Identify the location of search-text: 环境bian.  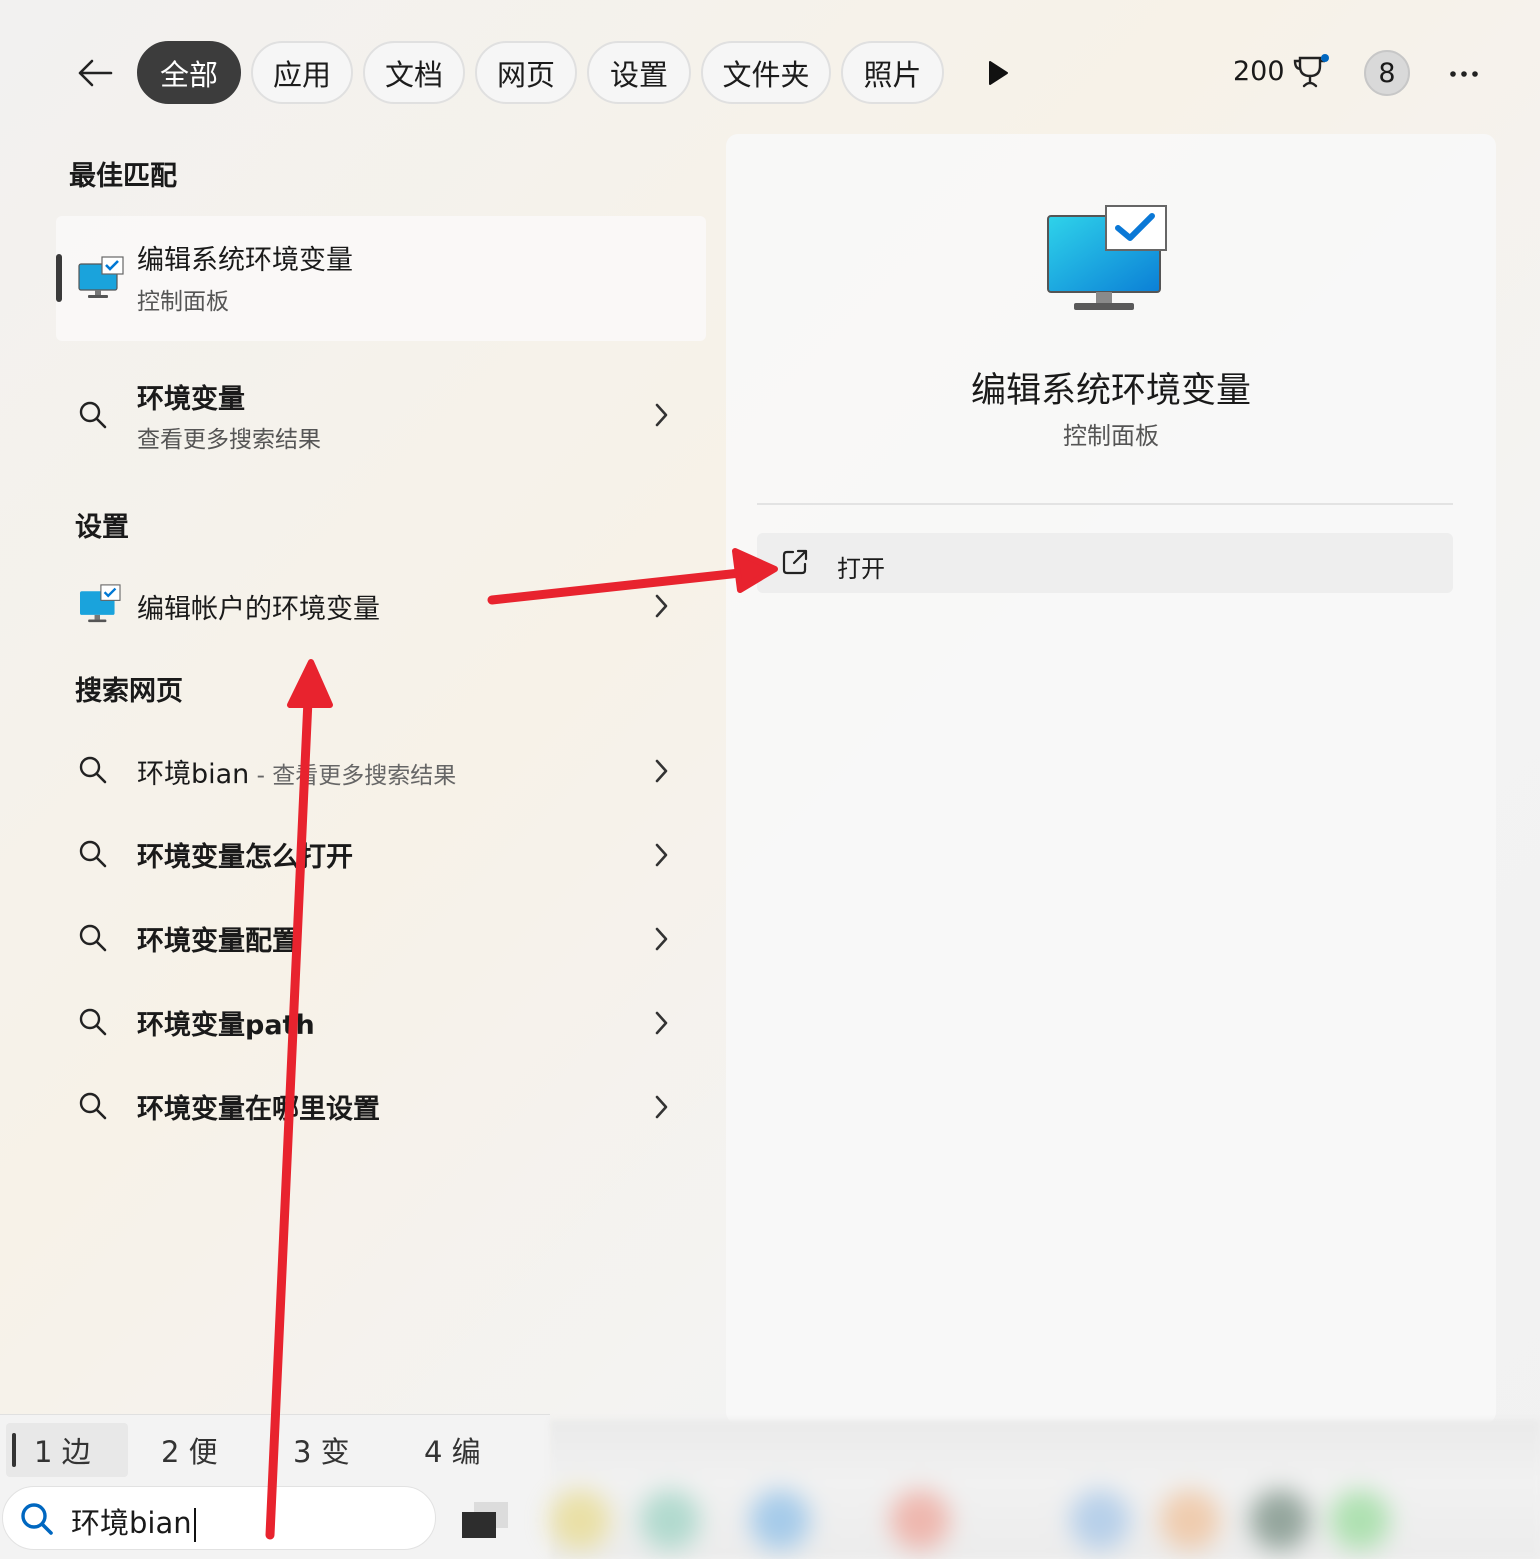
(133, 1521).